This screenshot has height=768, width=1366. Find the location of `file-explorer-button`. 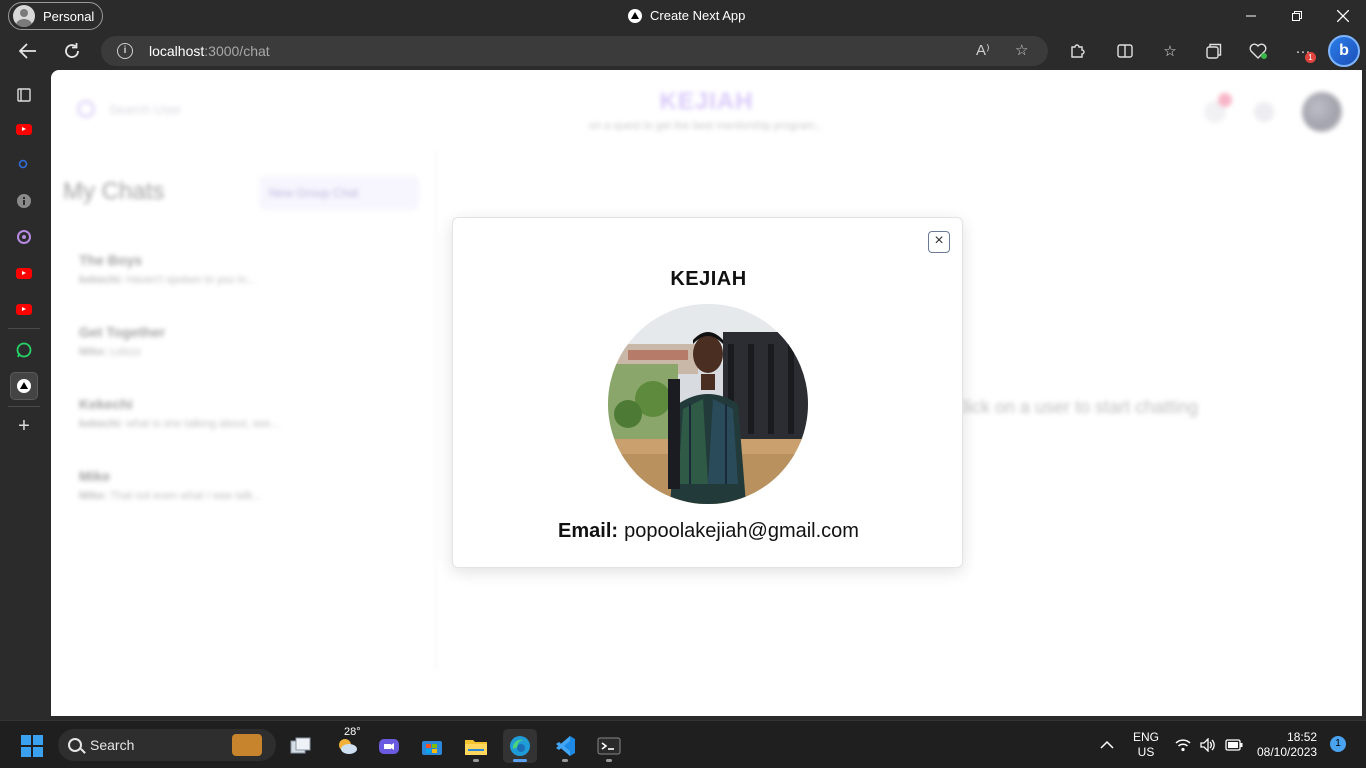

file-explorer-button is located at coordinates (476, 746).